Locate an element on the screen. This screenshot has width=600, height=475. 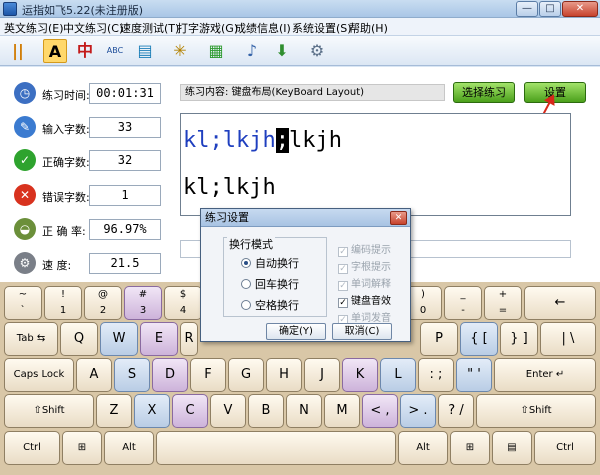
key-ctrl-right: Ctrl is located at coordinates (565, 448).